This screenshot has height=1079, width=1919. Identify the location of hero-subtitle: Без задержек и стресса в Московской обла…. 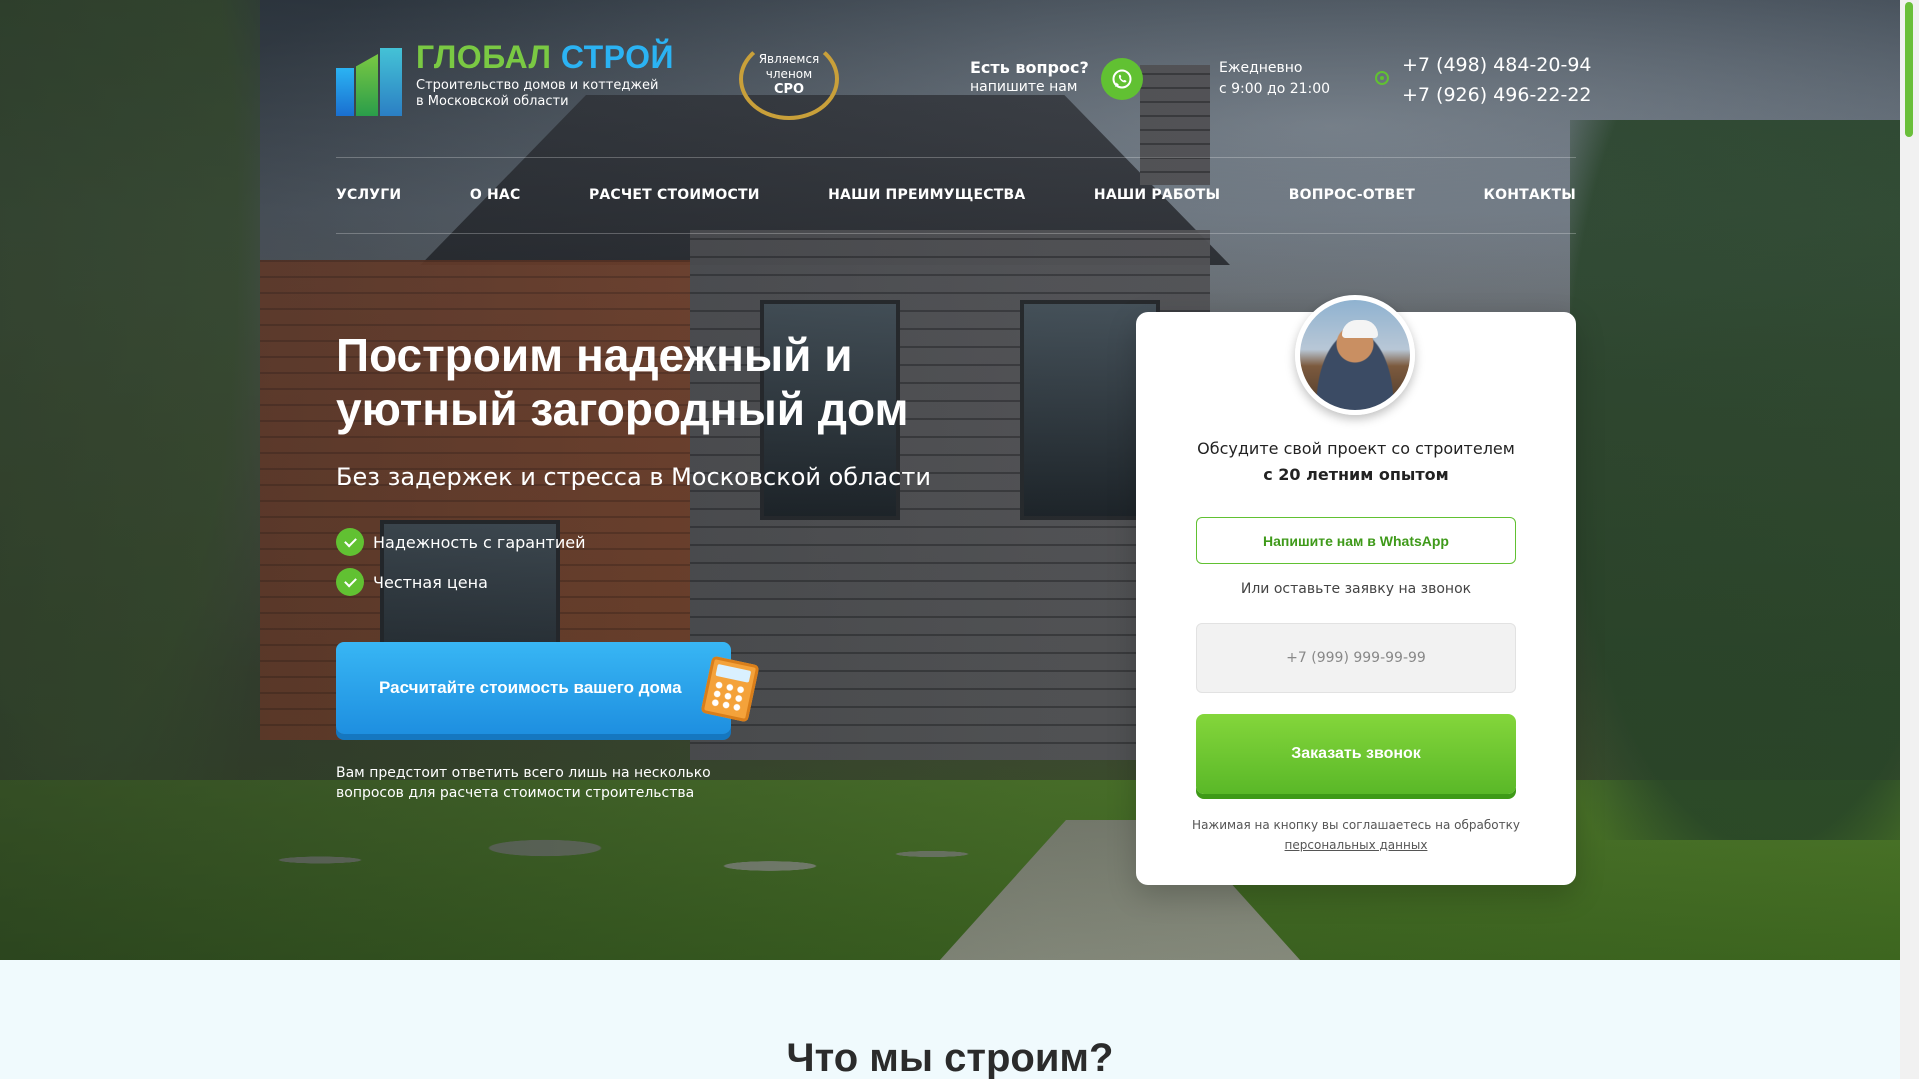
(633, 477).